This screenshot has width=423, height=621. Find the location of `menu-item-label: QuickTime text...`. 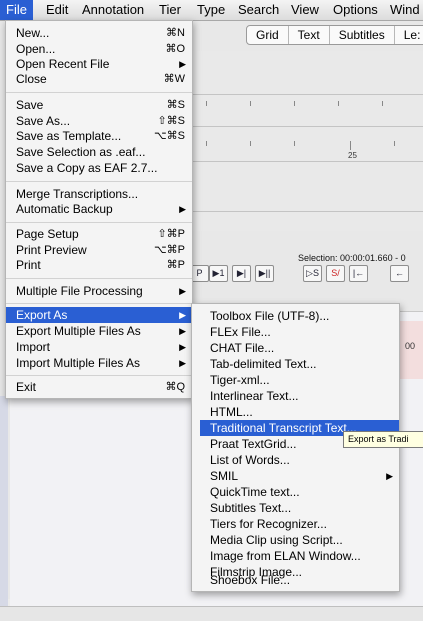

menu-item-label: QuickTime text... is located at coordinates (255, 492).